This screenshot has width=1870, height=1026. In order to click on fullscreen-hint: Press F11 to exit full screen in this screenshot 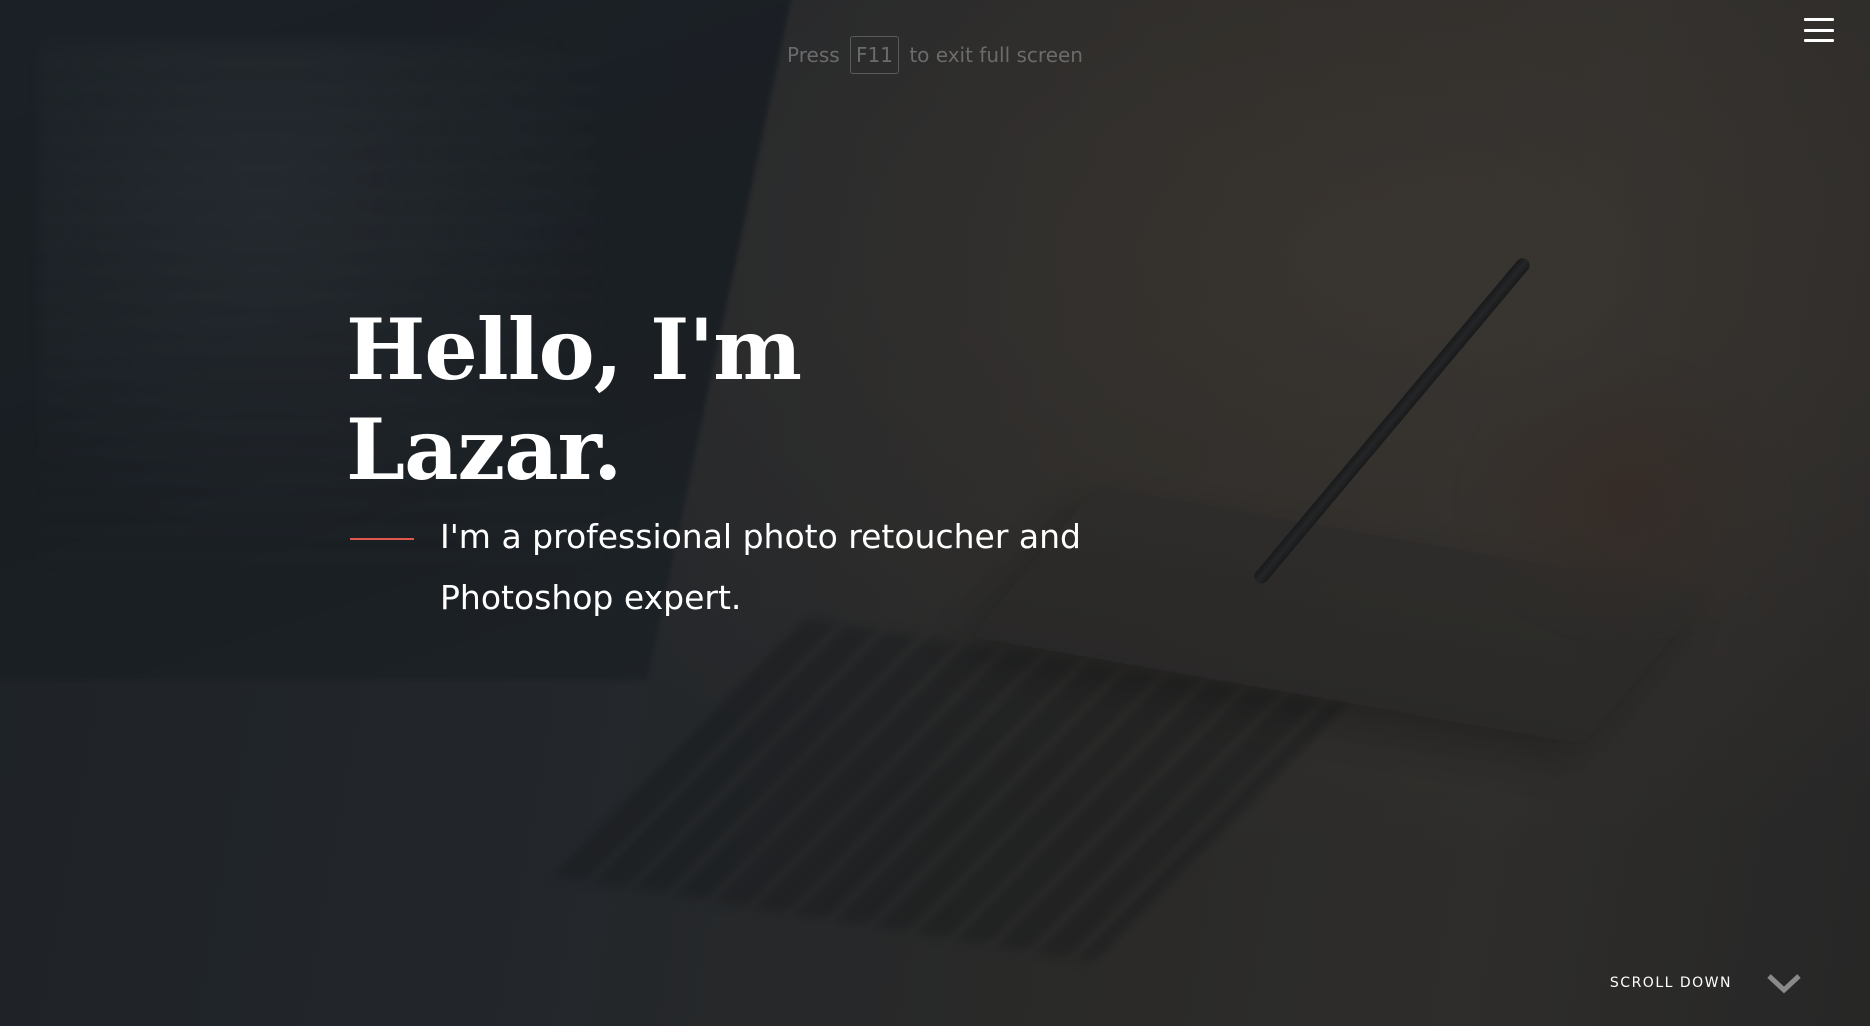, I will do `click(935, 55)`.